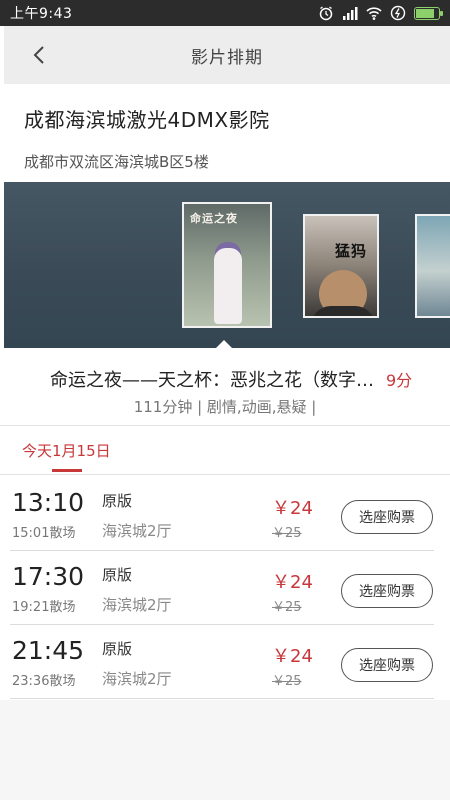 This screenshot has width=450, height=800. I want to click on header-bar: 影片排期, so click(227, 55).